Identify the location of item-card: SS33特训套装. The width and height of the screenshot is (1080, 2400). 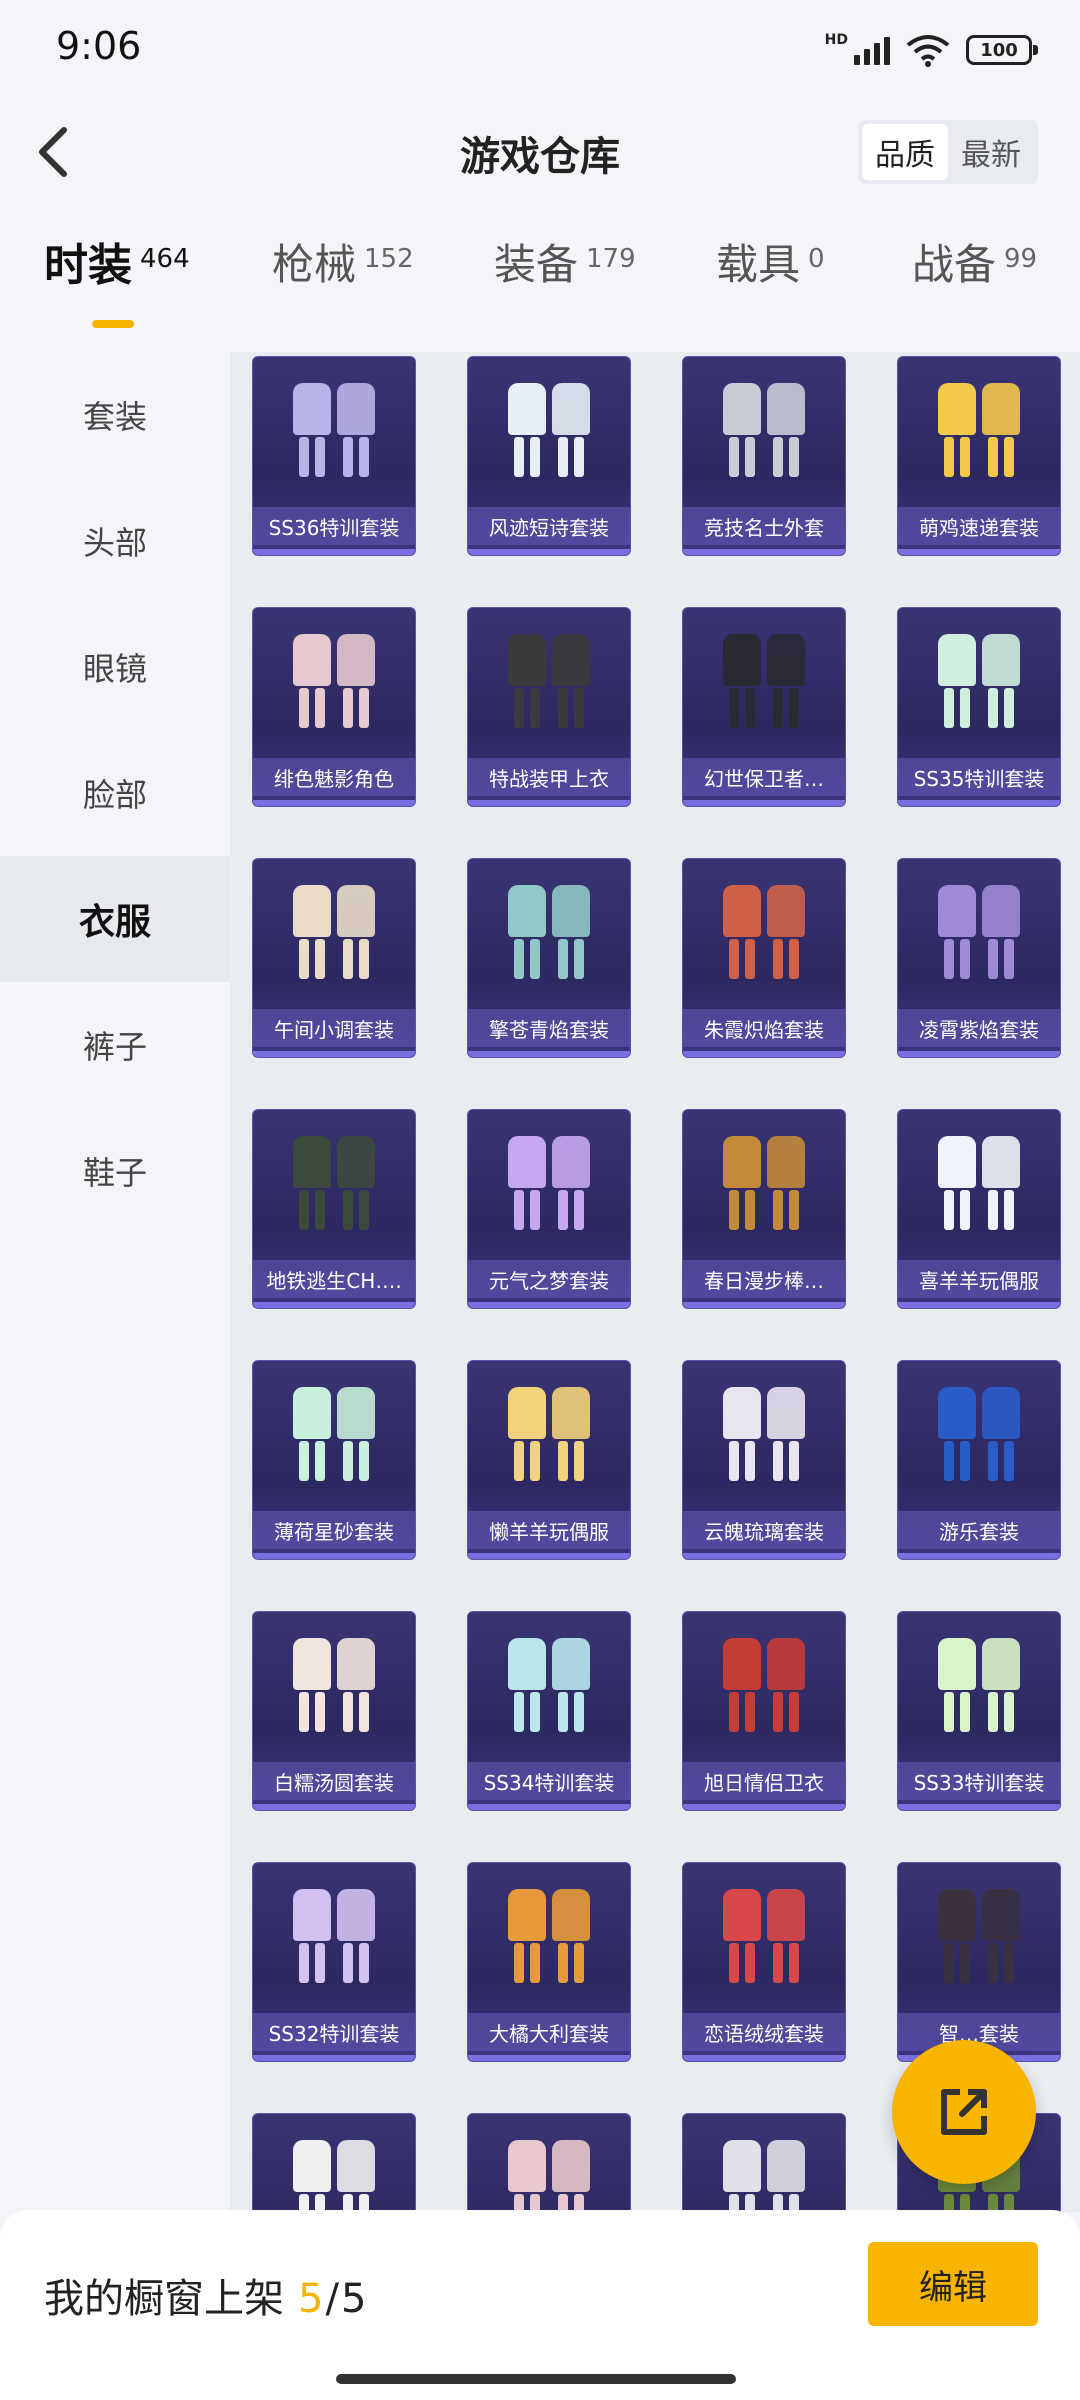
(979, 1711).